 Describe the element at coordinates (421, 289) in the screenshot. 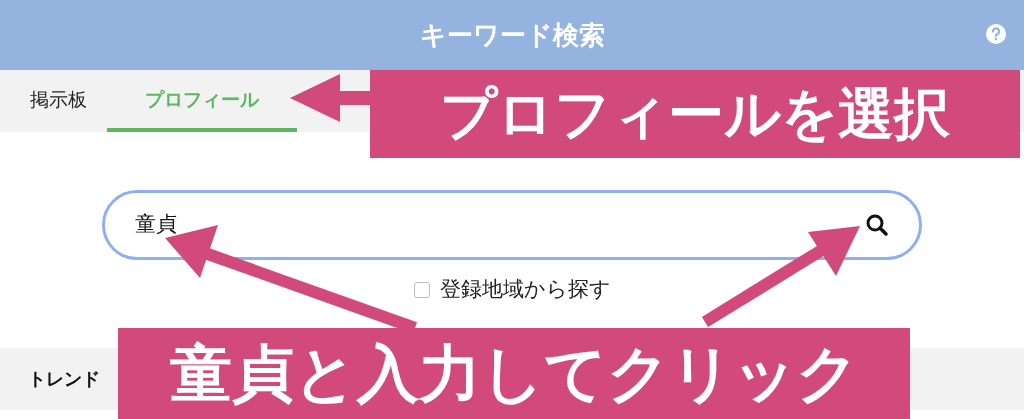

I see `region-checkbox` at that location.